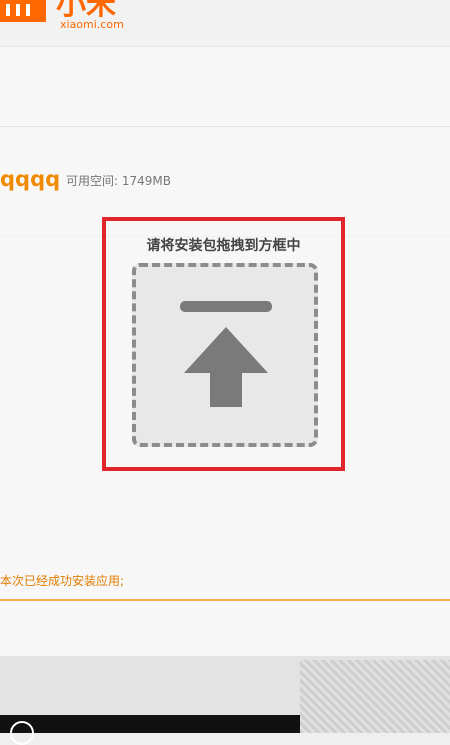 Image resolution: width=450 pixels, height=745 pixels. I want to click on upload-icon, so click(226, 354).